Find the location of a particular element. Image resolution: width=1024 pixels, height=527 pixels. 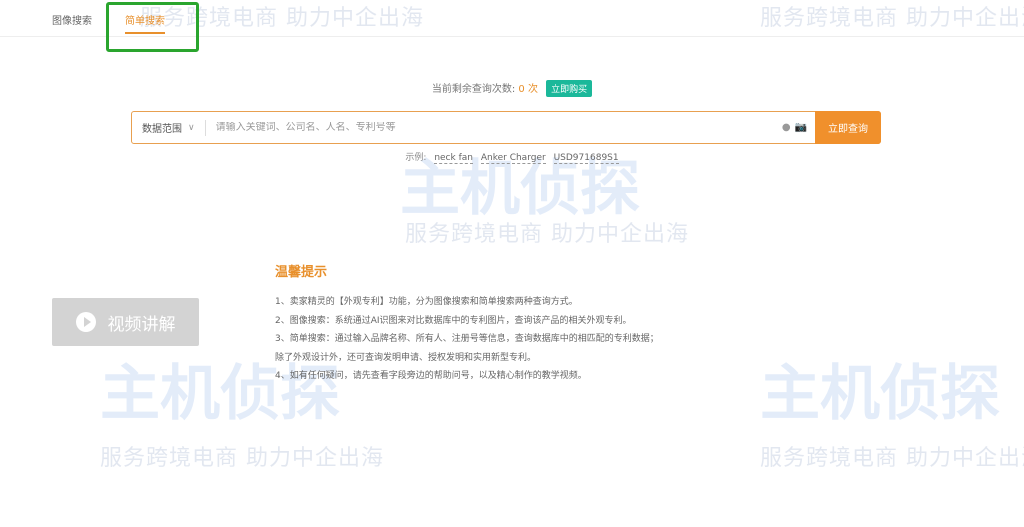

remaining-label: 当前剩余查询次数: is located at coordinates (473, 89).